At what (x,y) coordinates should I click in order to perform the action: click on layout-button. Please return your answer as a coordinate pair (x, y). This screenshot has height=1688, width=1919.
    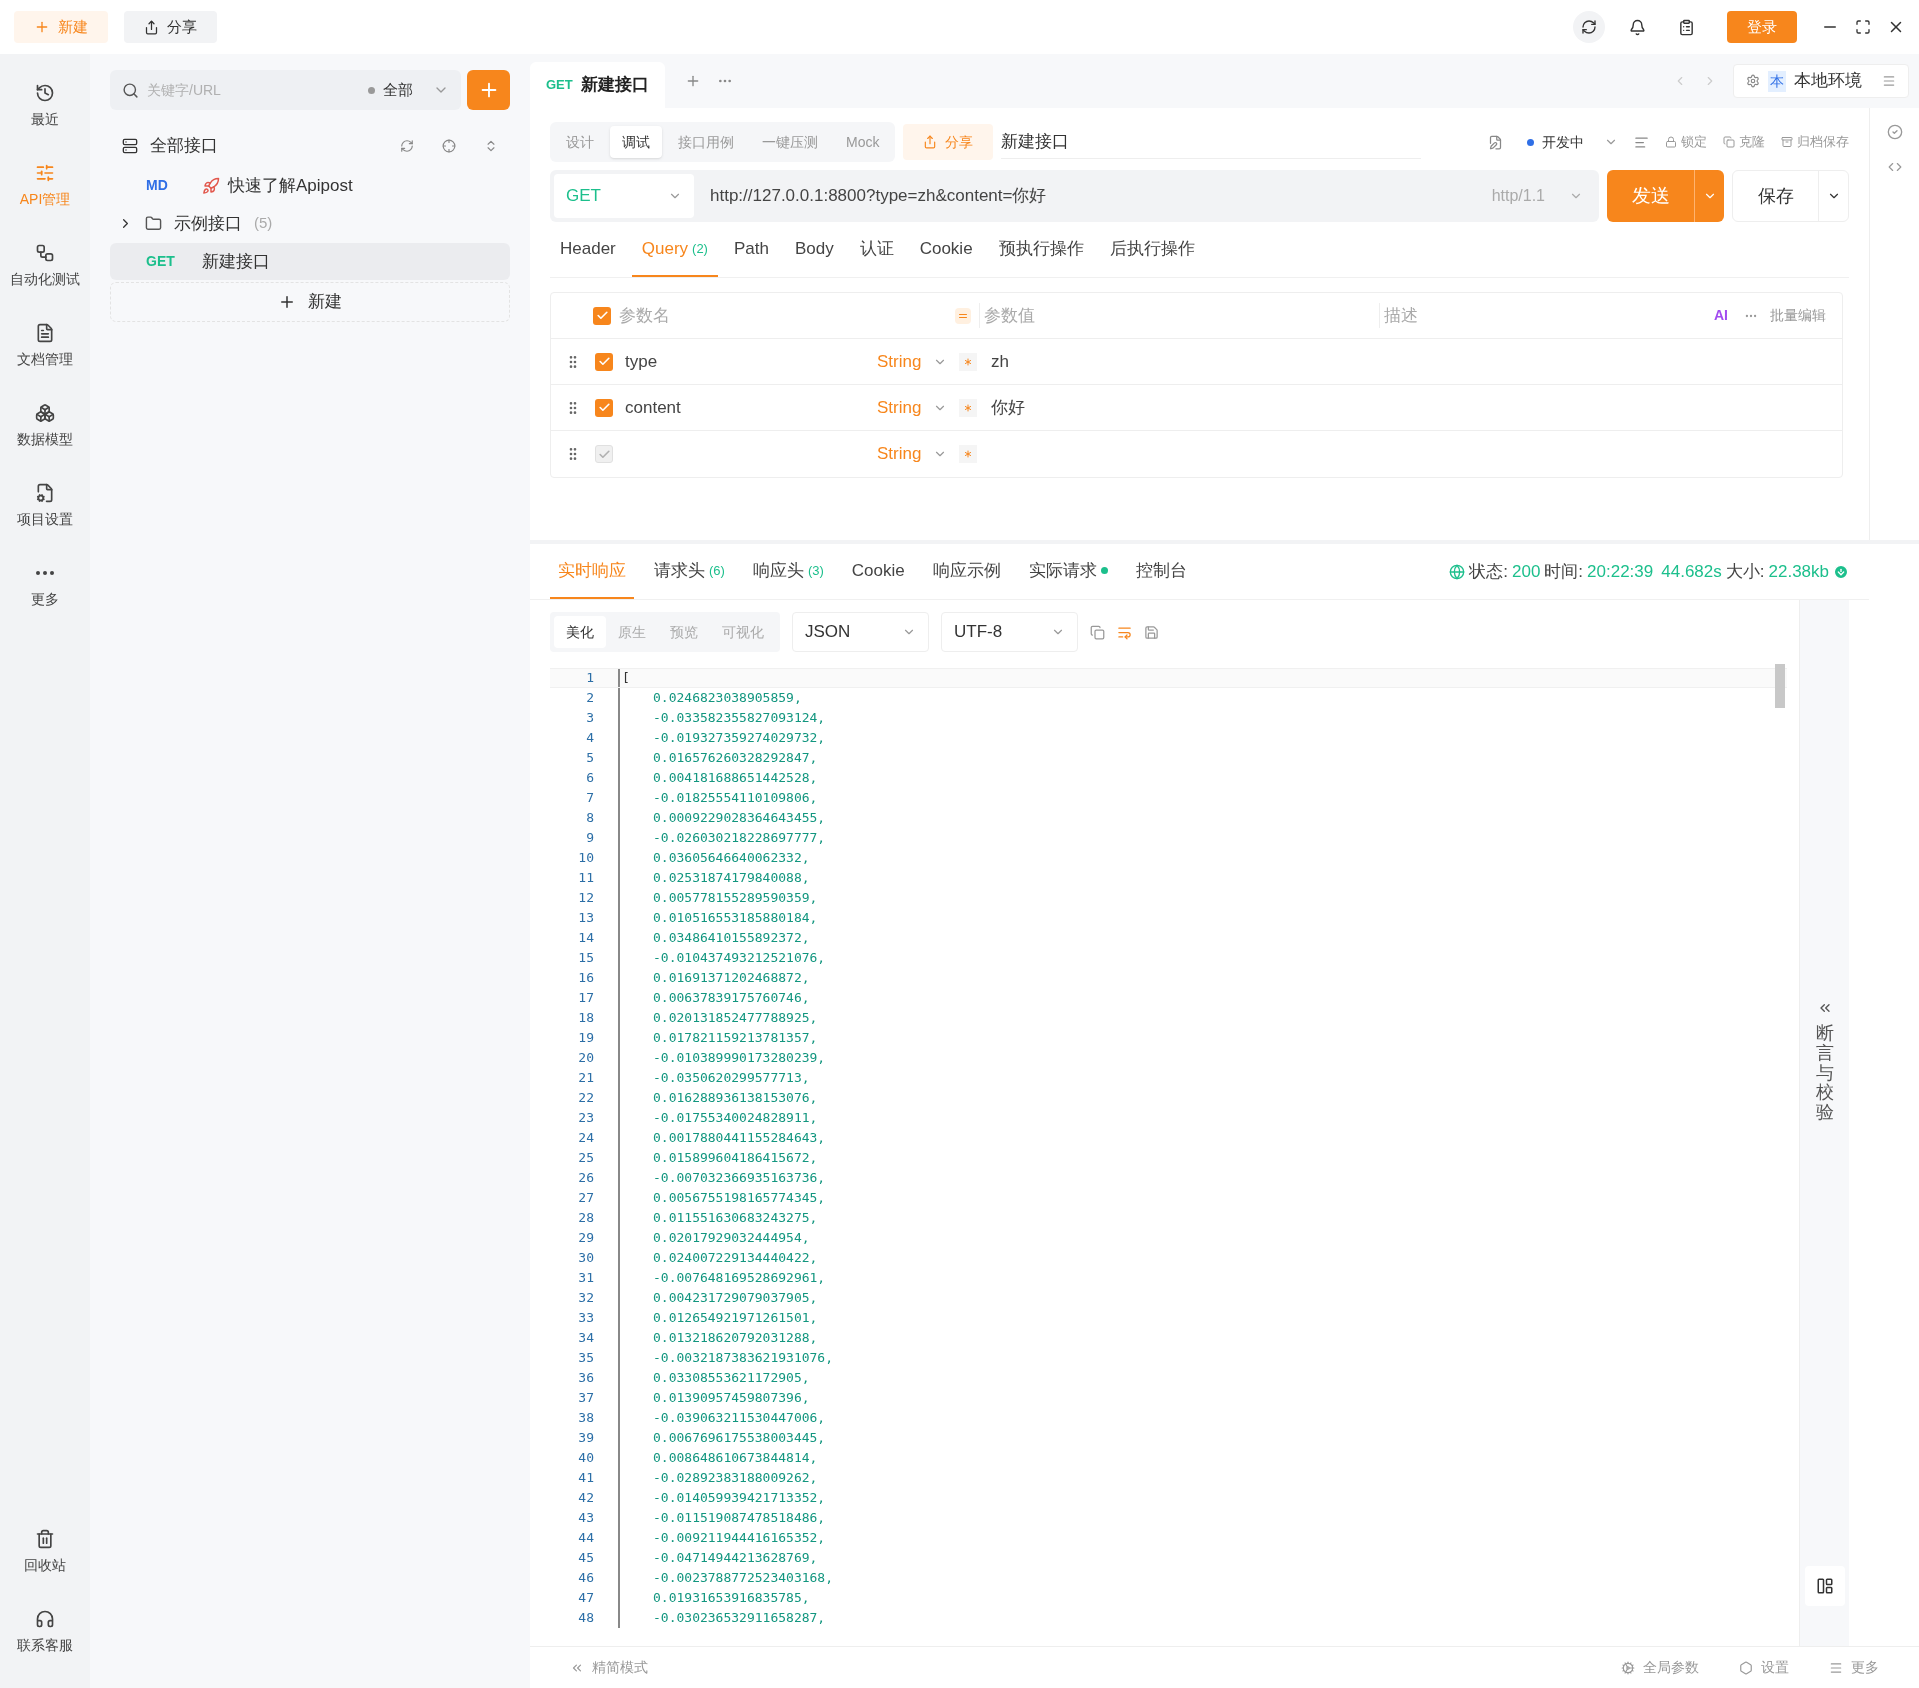
    Looking at the image, I should click on (1824, 1586).